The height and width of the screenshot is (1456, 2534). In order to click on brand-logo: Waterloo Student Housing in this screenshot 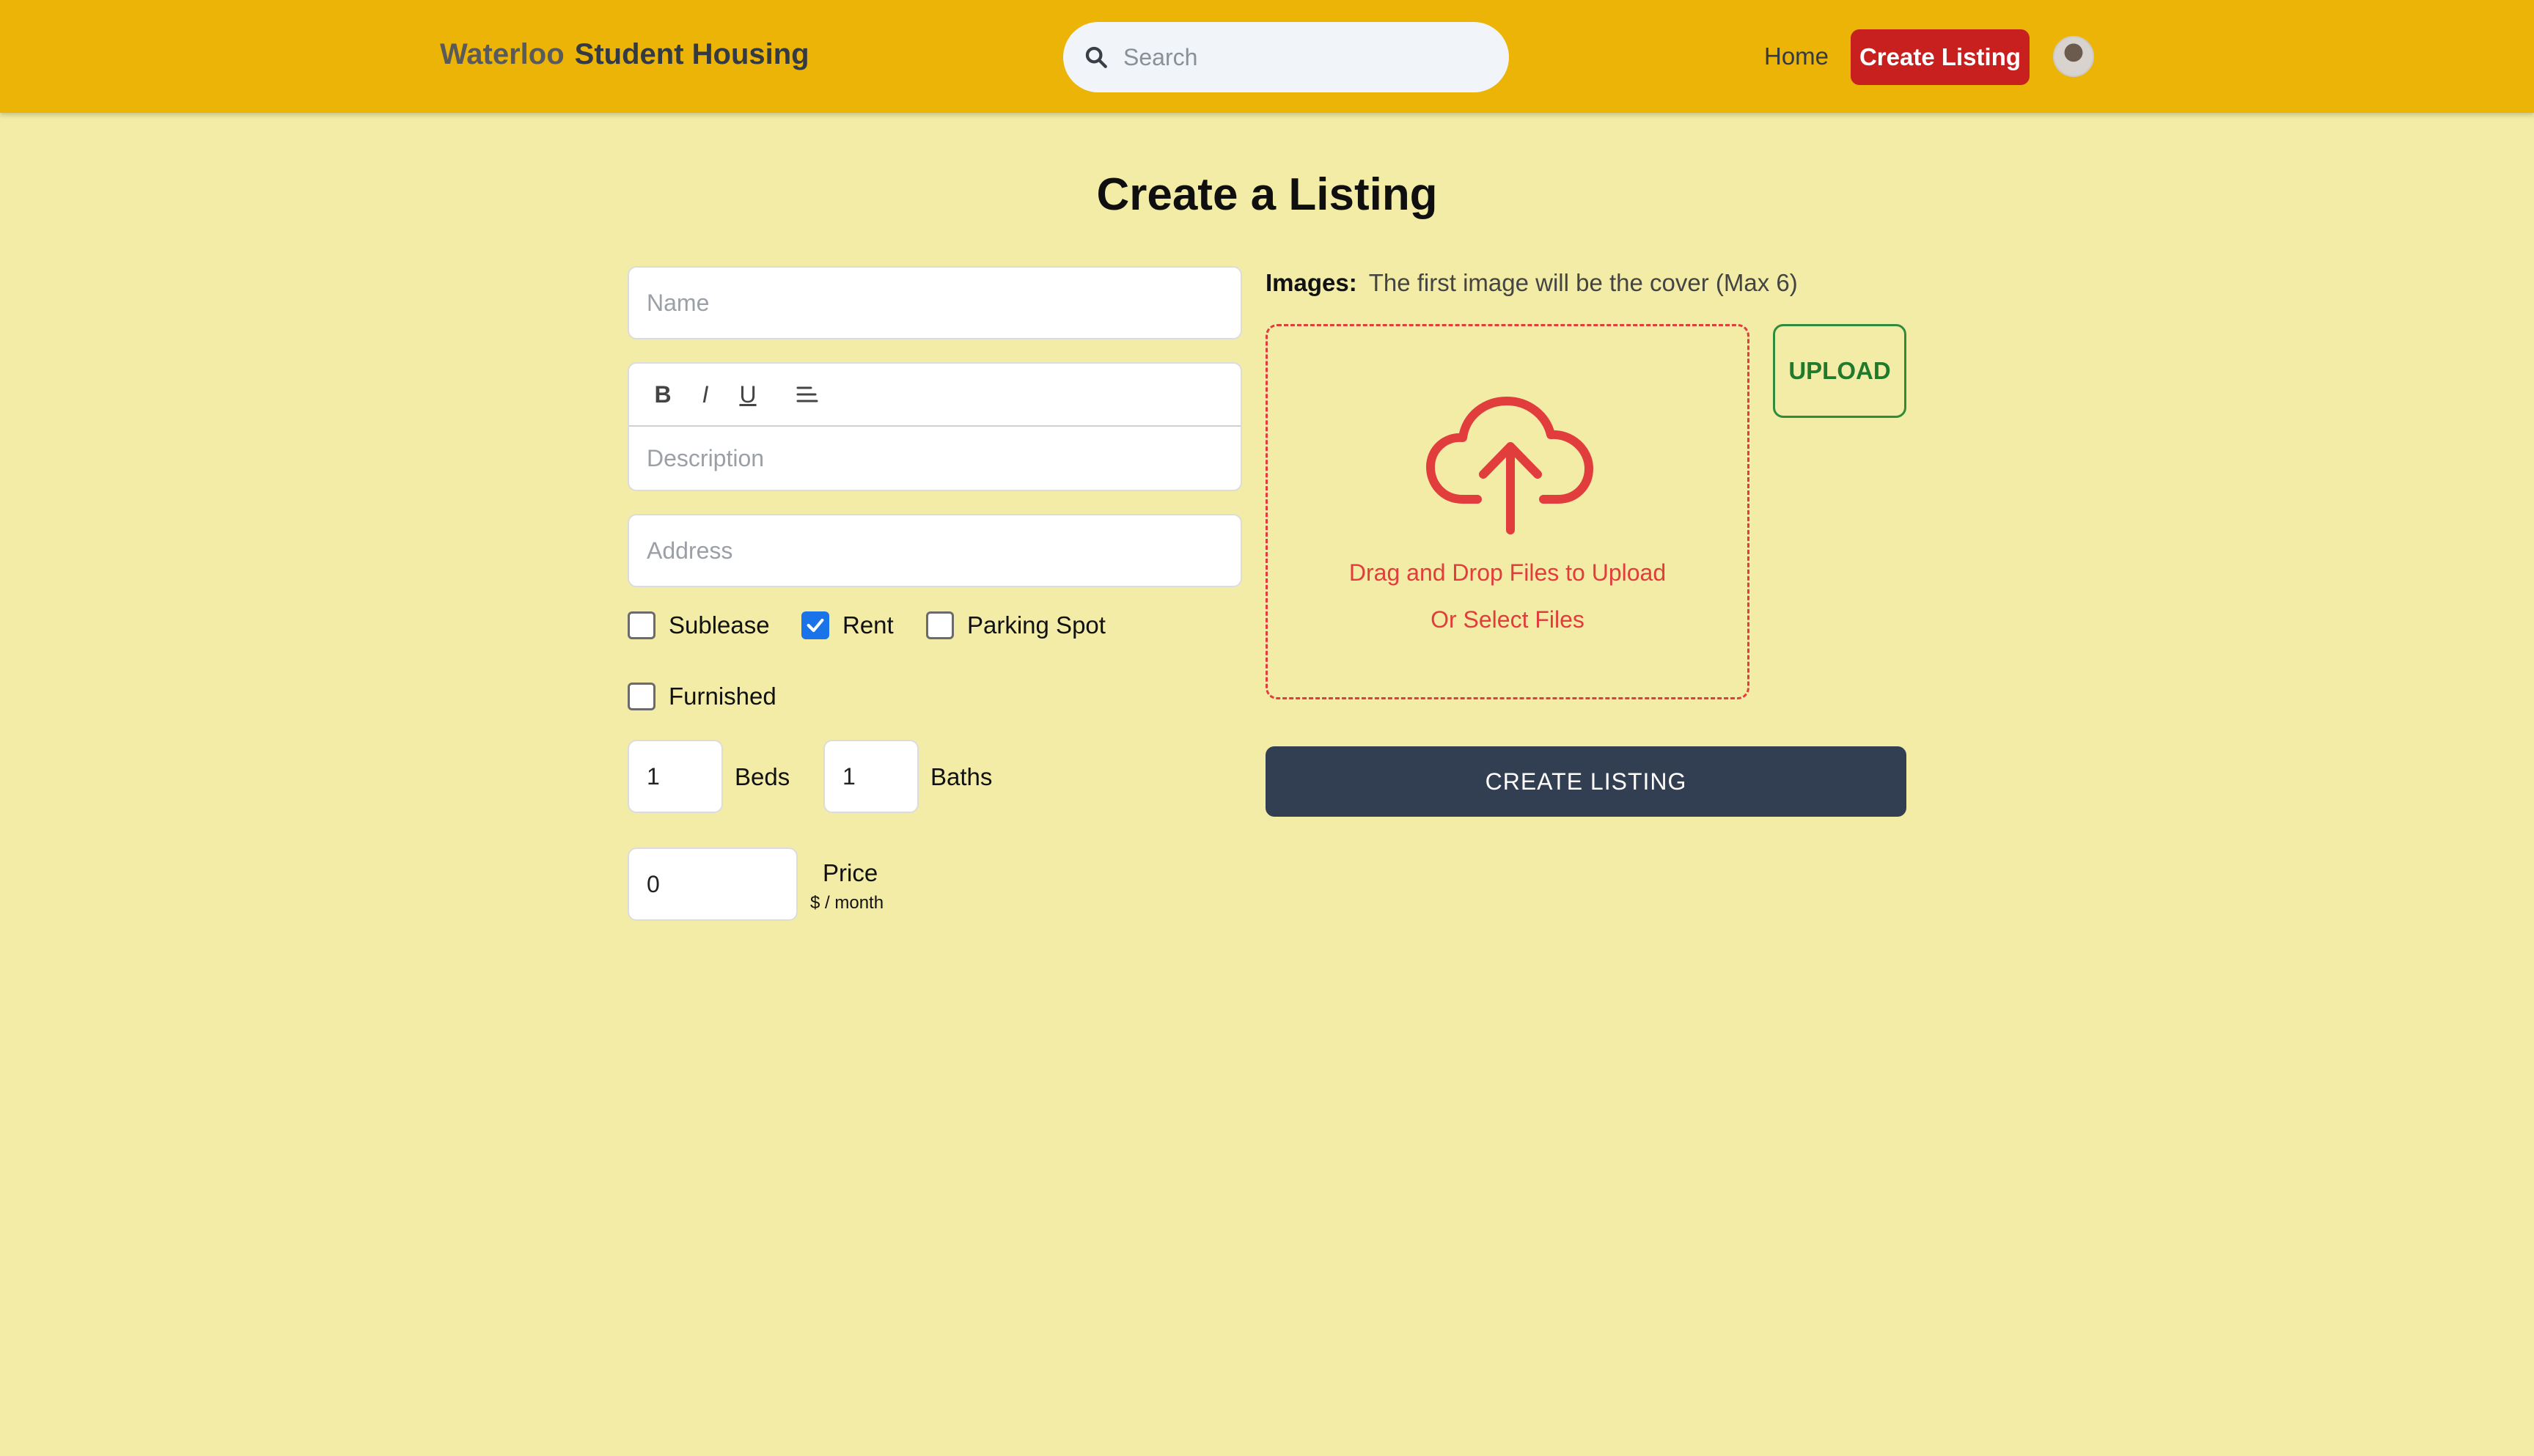, I will do `click(624, 54)`.